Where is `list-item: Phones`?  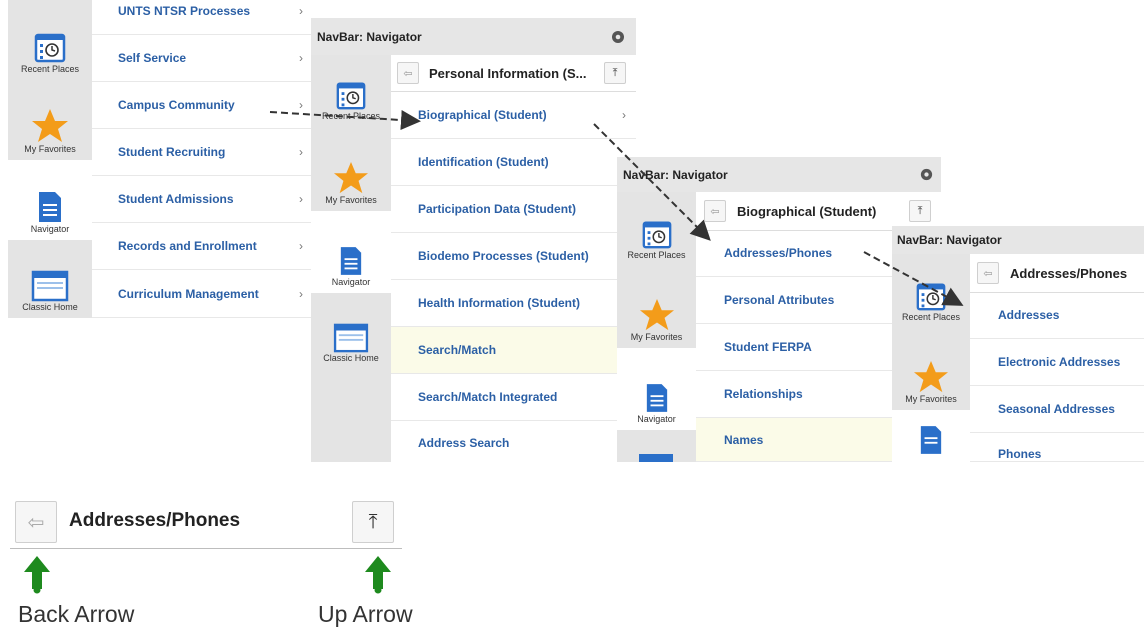
list-item: Phones is located at coordinates (1057, 447).